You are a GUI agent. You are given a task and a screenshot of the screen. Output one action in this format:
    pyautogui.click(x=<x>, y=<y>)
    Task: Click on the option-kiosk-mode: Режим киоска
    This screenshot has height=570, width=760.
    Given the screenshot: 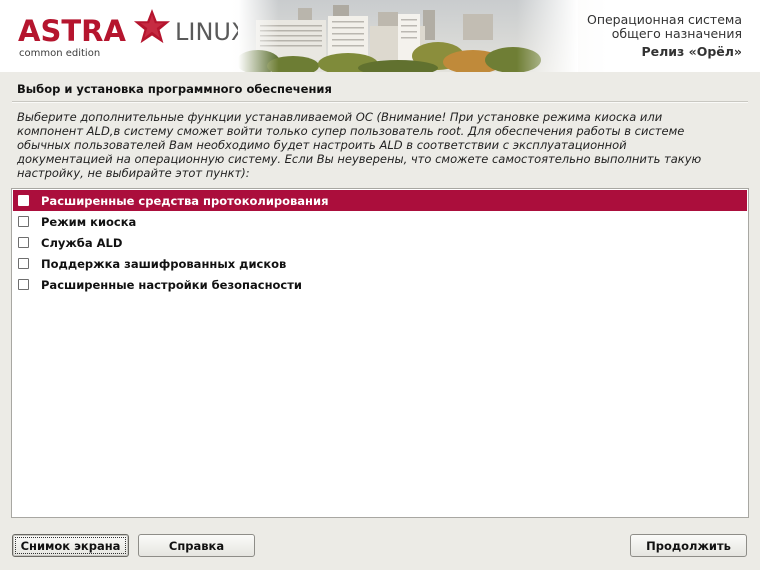 What is the action you would take?
    pyautogui.click(x=380, y=221)
    